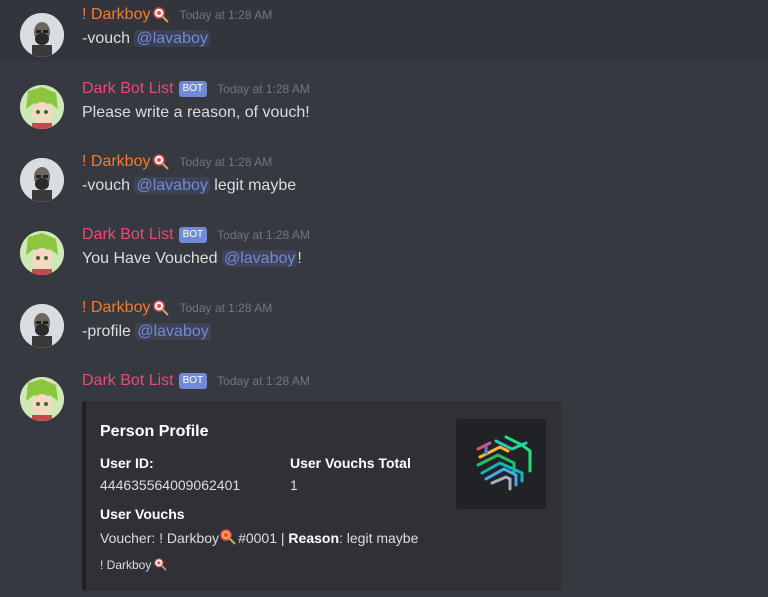  I want to click on reason-value: : legit maybe, so click(379, 538).